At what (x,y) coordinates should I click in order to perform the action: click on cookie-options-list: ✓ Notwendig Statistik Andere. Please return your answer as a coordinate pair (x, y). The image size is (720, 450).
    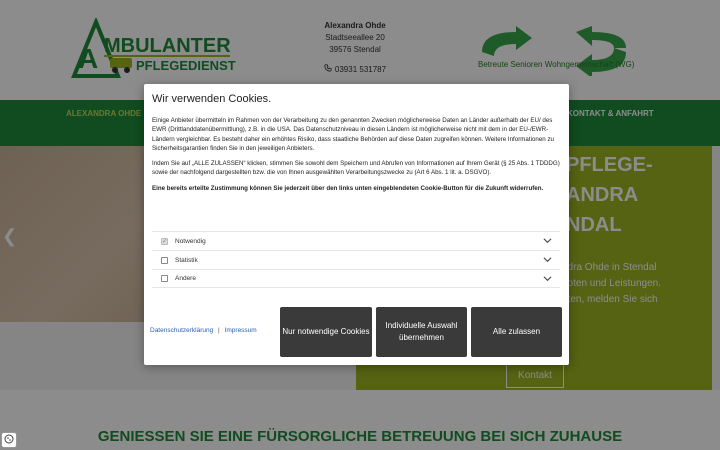
    Looking at the image, I should click on (356, 259).